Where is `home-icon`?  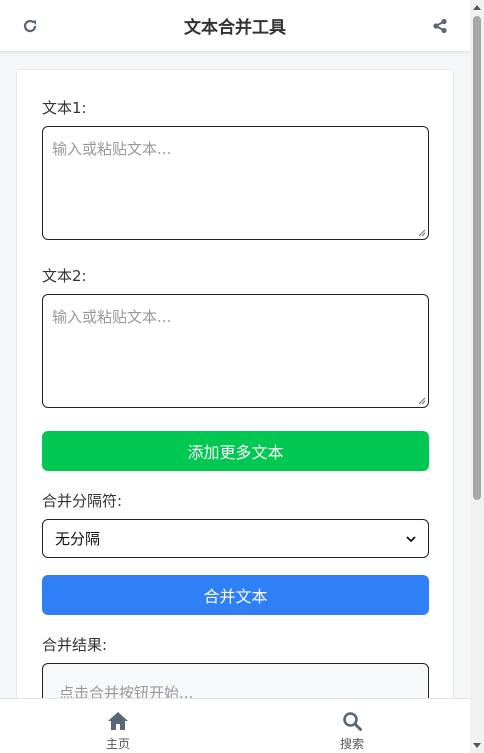 home-icon is located at coordinates (118, 721).